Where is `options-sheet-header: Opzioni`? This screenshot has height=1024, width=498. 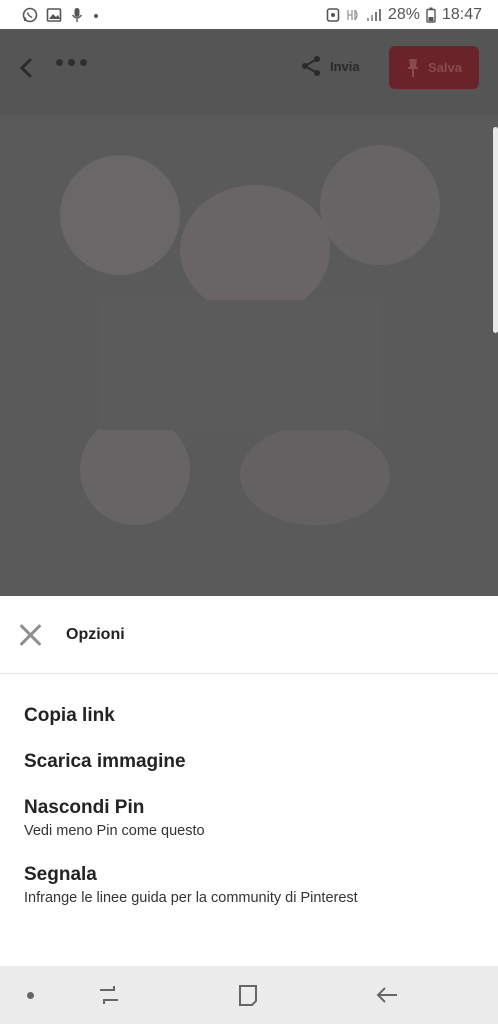
options-sheet-header: Opzioni is located at coordinates (249, 635).